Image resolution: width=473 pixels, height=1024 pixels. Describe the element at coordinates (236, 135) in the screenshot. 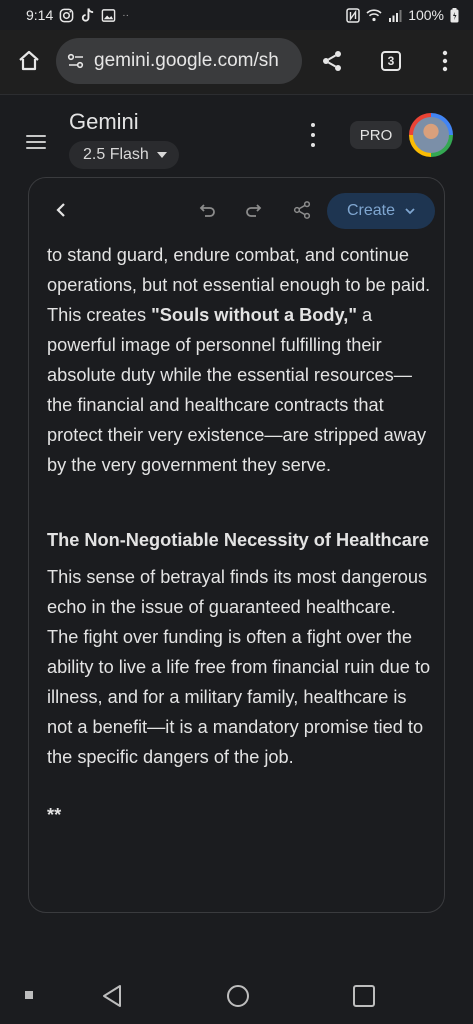

I see `app-header: Gemini 2.5 Flash PRO` at that location.